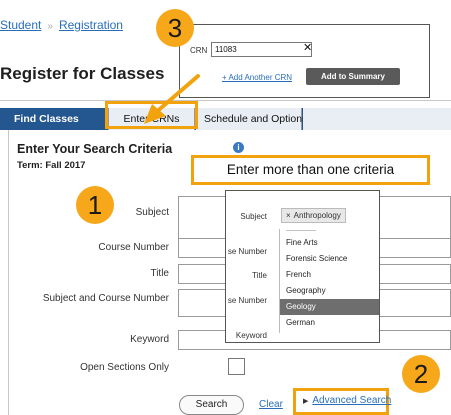 The height and width of the screenshot is (415, 451). Describe the element at coordinates (247, 300) in the screenshot. I see `dropdown-subcourse-label: se Number` at that location.